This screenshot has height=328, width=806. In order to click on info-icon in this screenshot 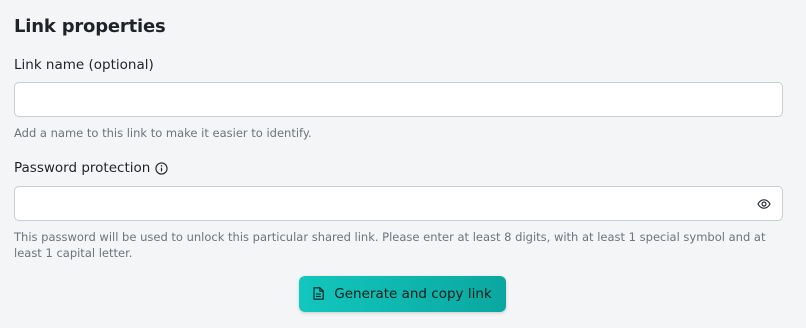, I will do `click(161, 168)`.